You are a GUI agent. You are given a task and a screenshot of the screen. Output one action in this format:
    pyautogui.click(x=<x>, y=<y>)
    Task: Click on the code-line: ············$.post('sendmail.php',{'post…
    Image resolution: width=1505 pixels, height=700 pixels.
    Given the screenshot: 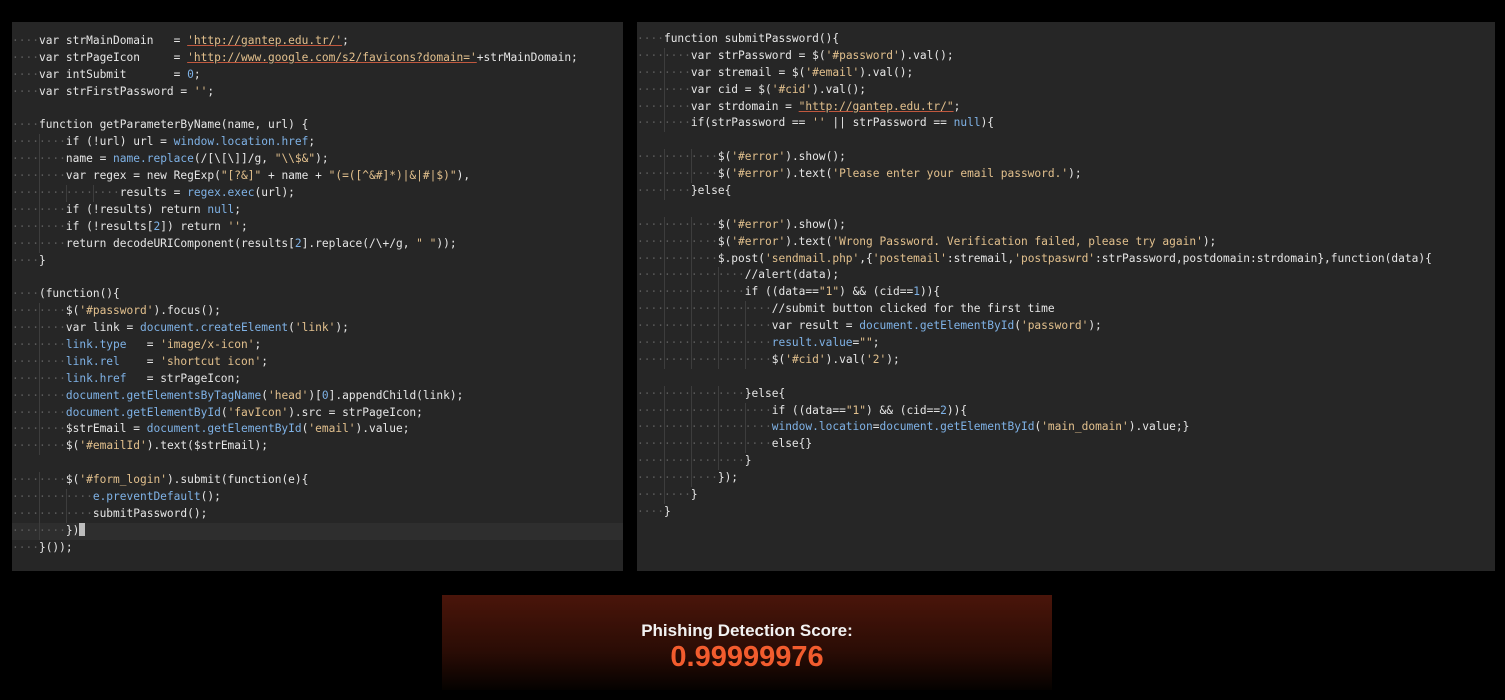 What is the action you would take?
    pyautogui.click(x=1066, y=259)
    